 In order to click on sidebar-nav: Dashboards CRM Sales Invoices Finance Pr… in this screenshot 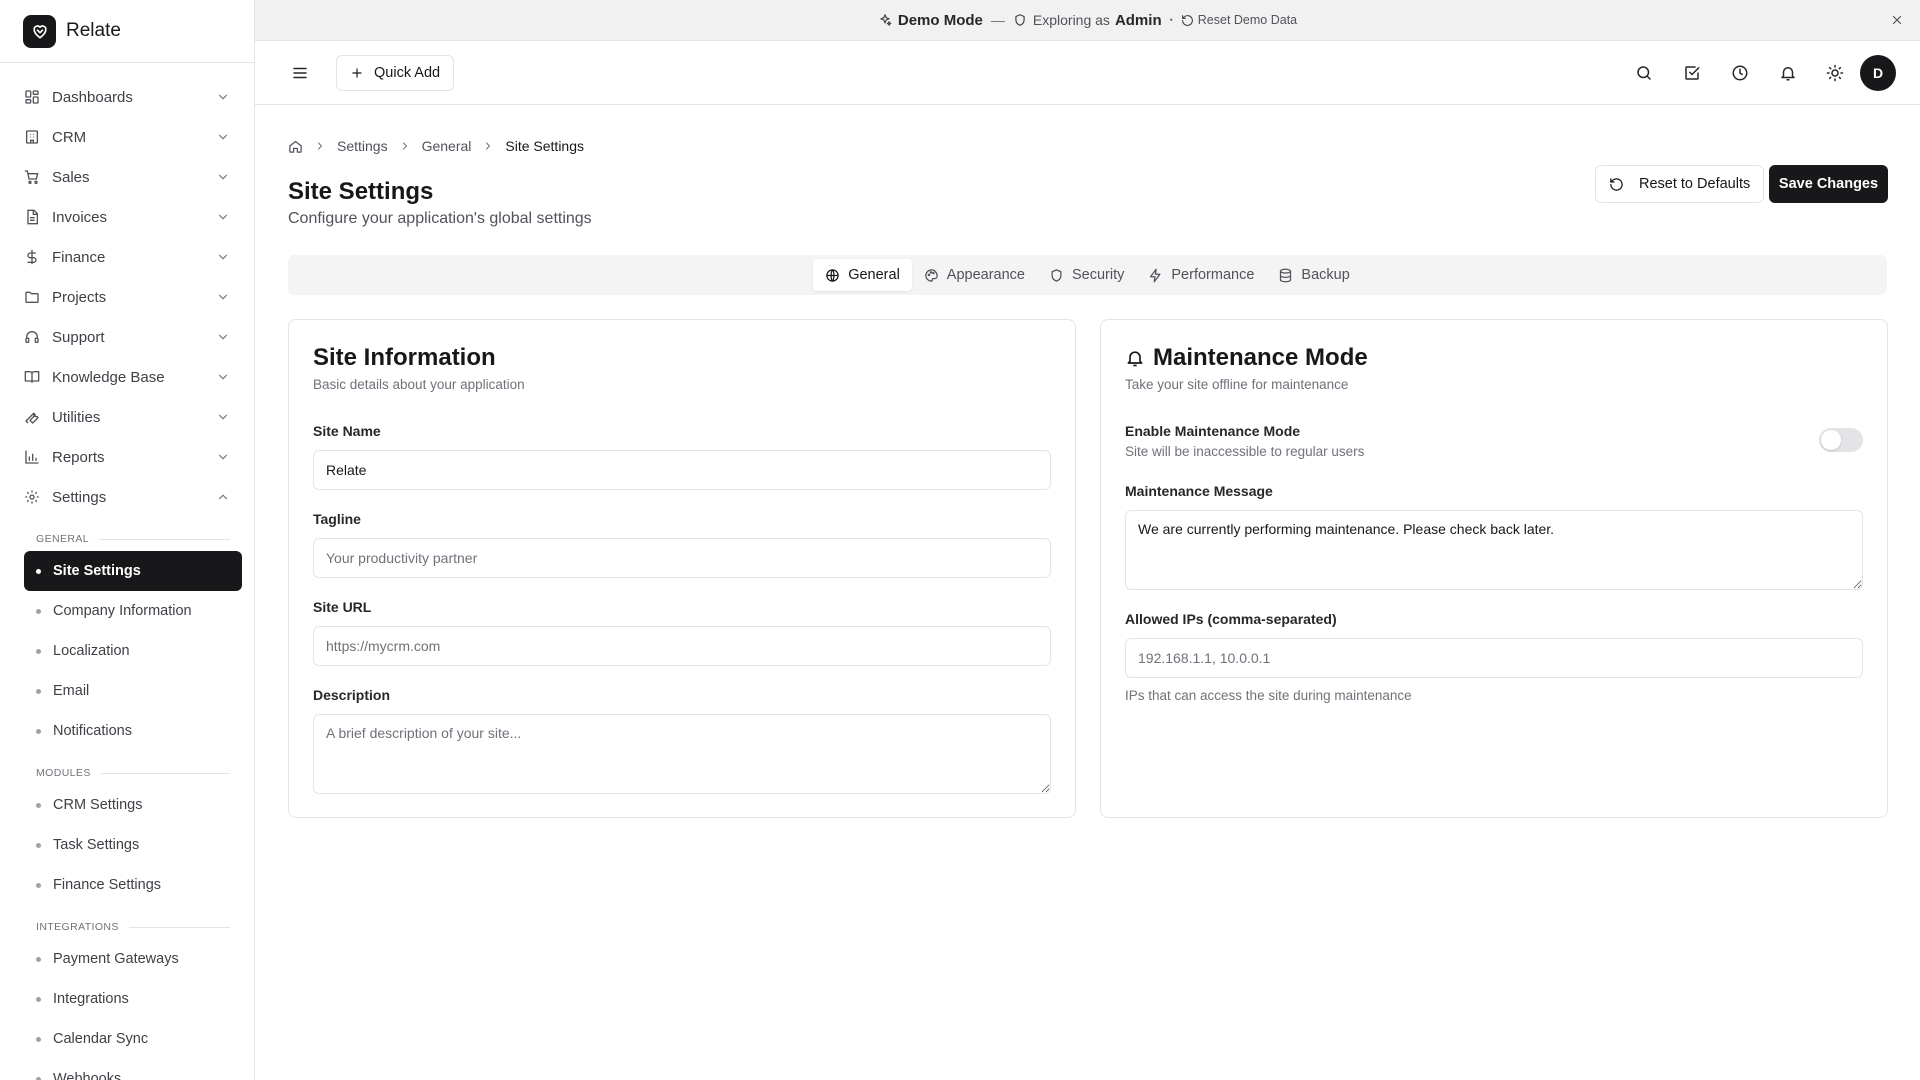, I will do `click(127, 571)`.